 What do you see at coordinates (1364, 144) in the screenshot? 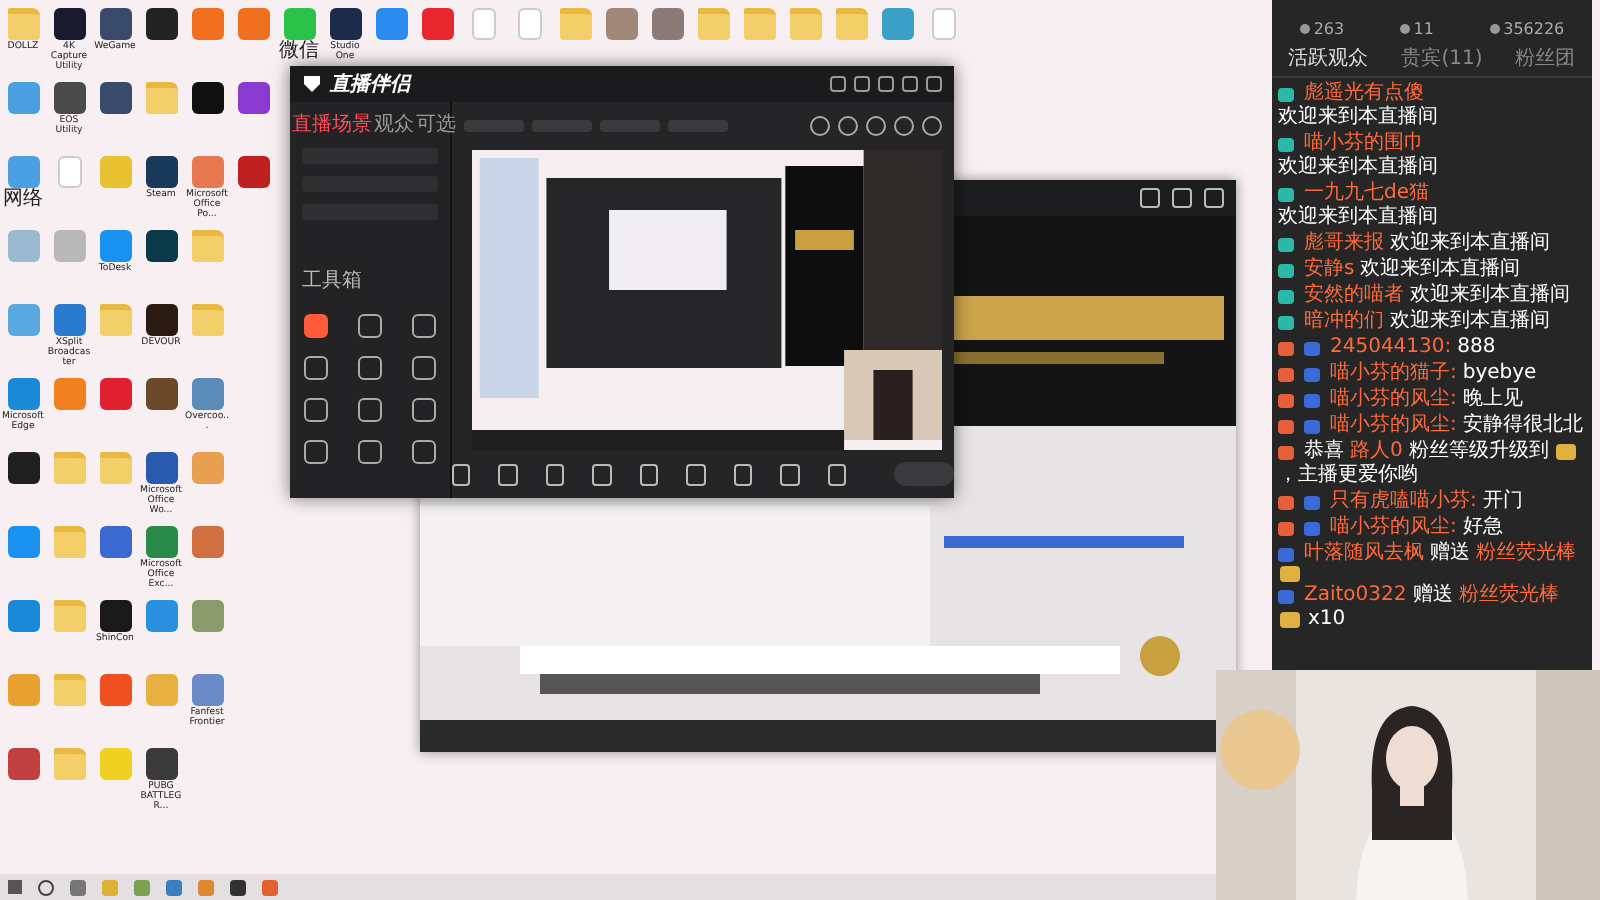
I see `user-name: 喵小芬的围巾` at bounding box center [1364, 144].